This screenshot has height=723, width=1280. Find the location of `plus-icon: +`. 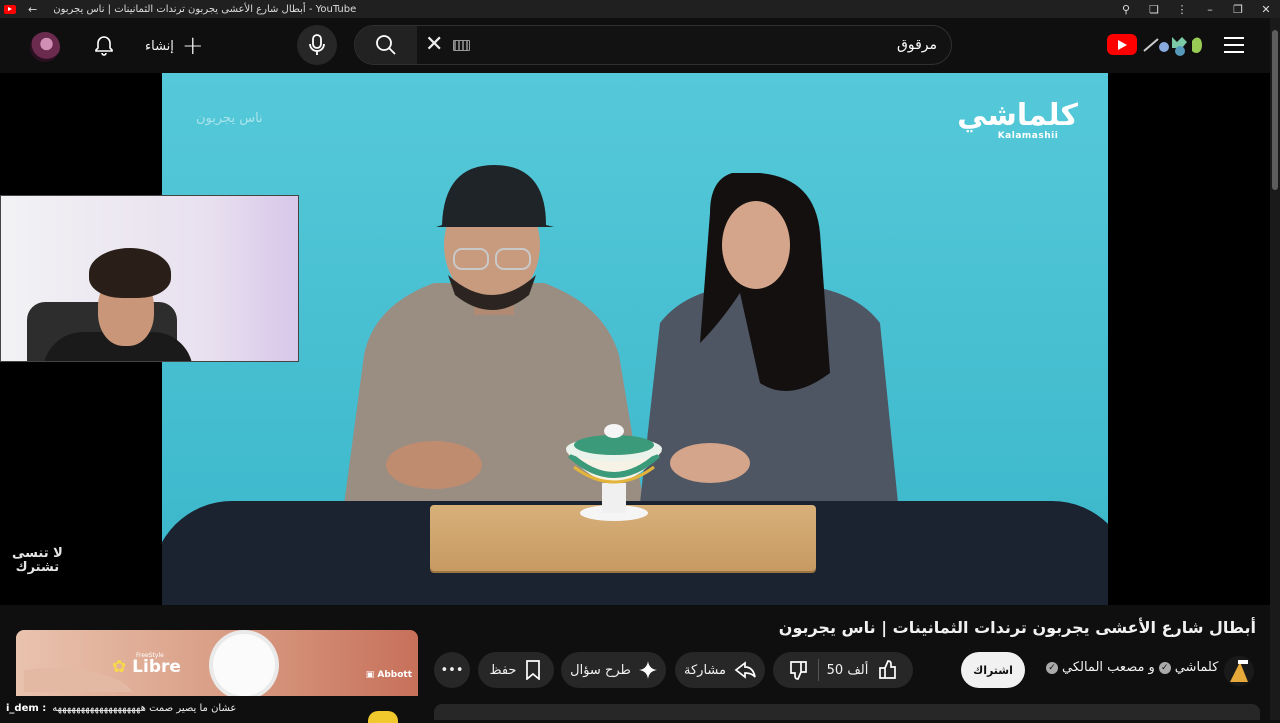

plus-icon: + is located at coordinates (192, 46).